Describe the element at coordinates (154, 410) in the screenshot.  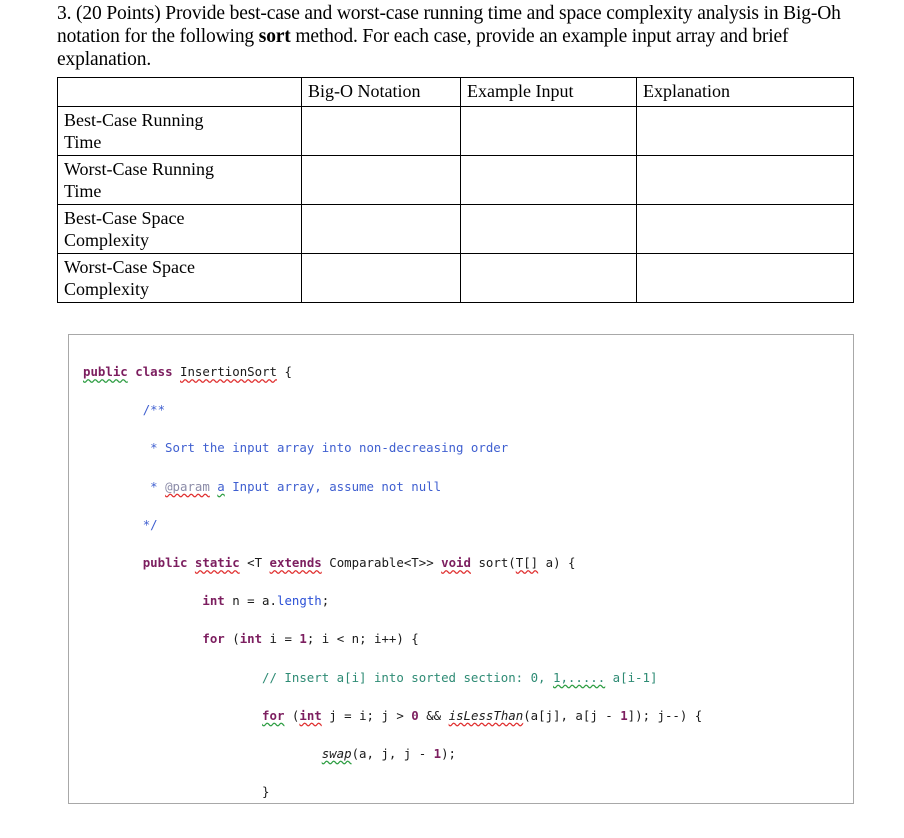
I see `code-line: /**` at that location.